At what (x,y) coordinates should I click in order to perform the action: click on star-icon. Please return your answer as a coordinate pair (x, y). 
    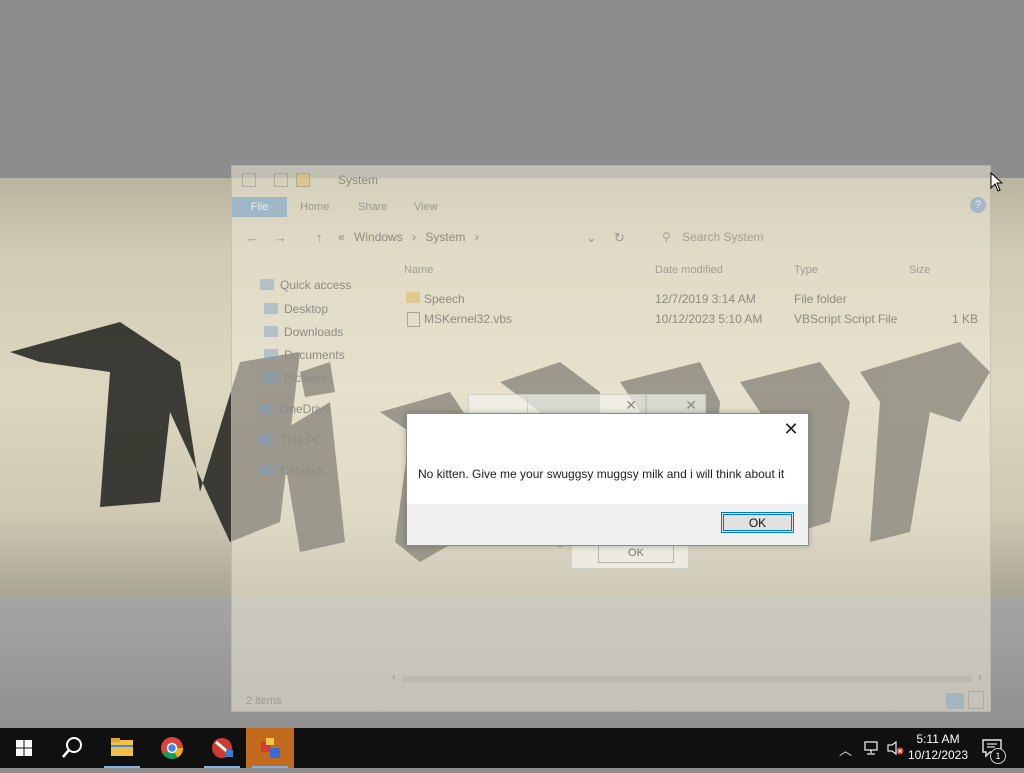
    Looking at the image, I should click on (267, 284).